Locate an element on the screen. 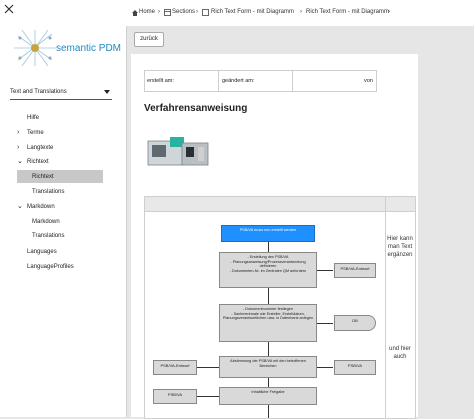  sidebar-item-languages: Languages is located at coordinates (42, 252).